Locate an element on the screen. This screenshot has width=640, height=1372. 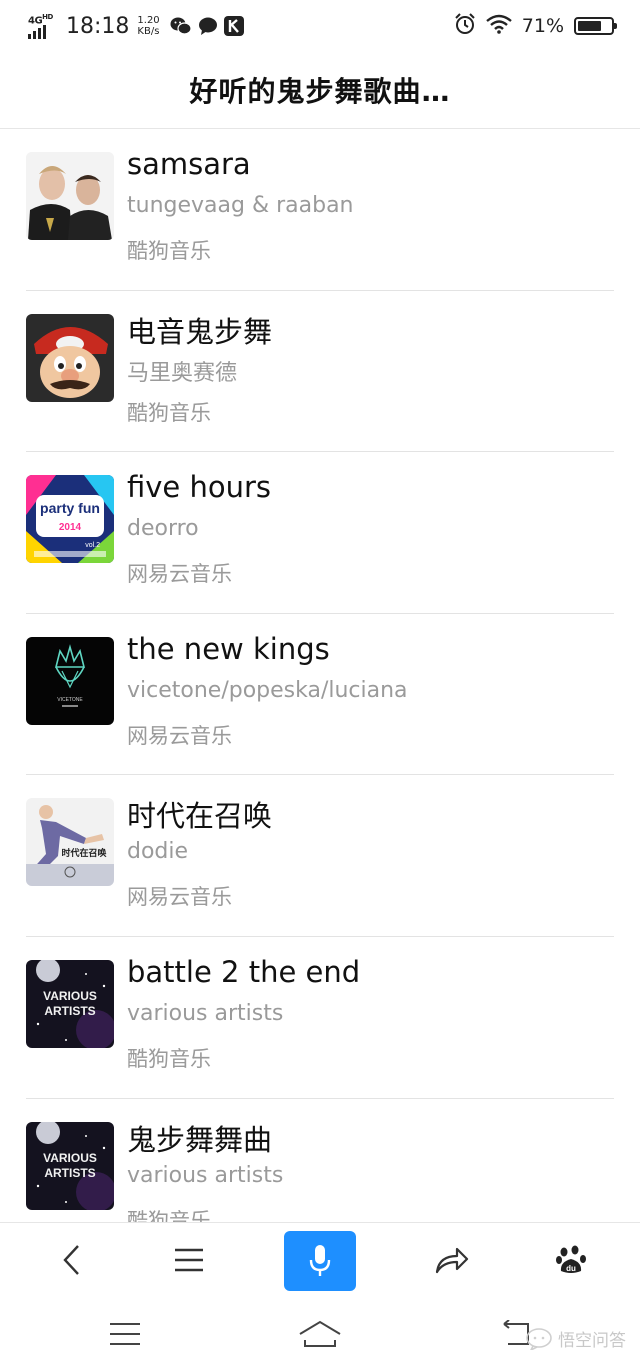
system-home-button is located at coordinates (320, 1334).